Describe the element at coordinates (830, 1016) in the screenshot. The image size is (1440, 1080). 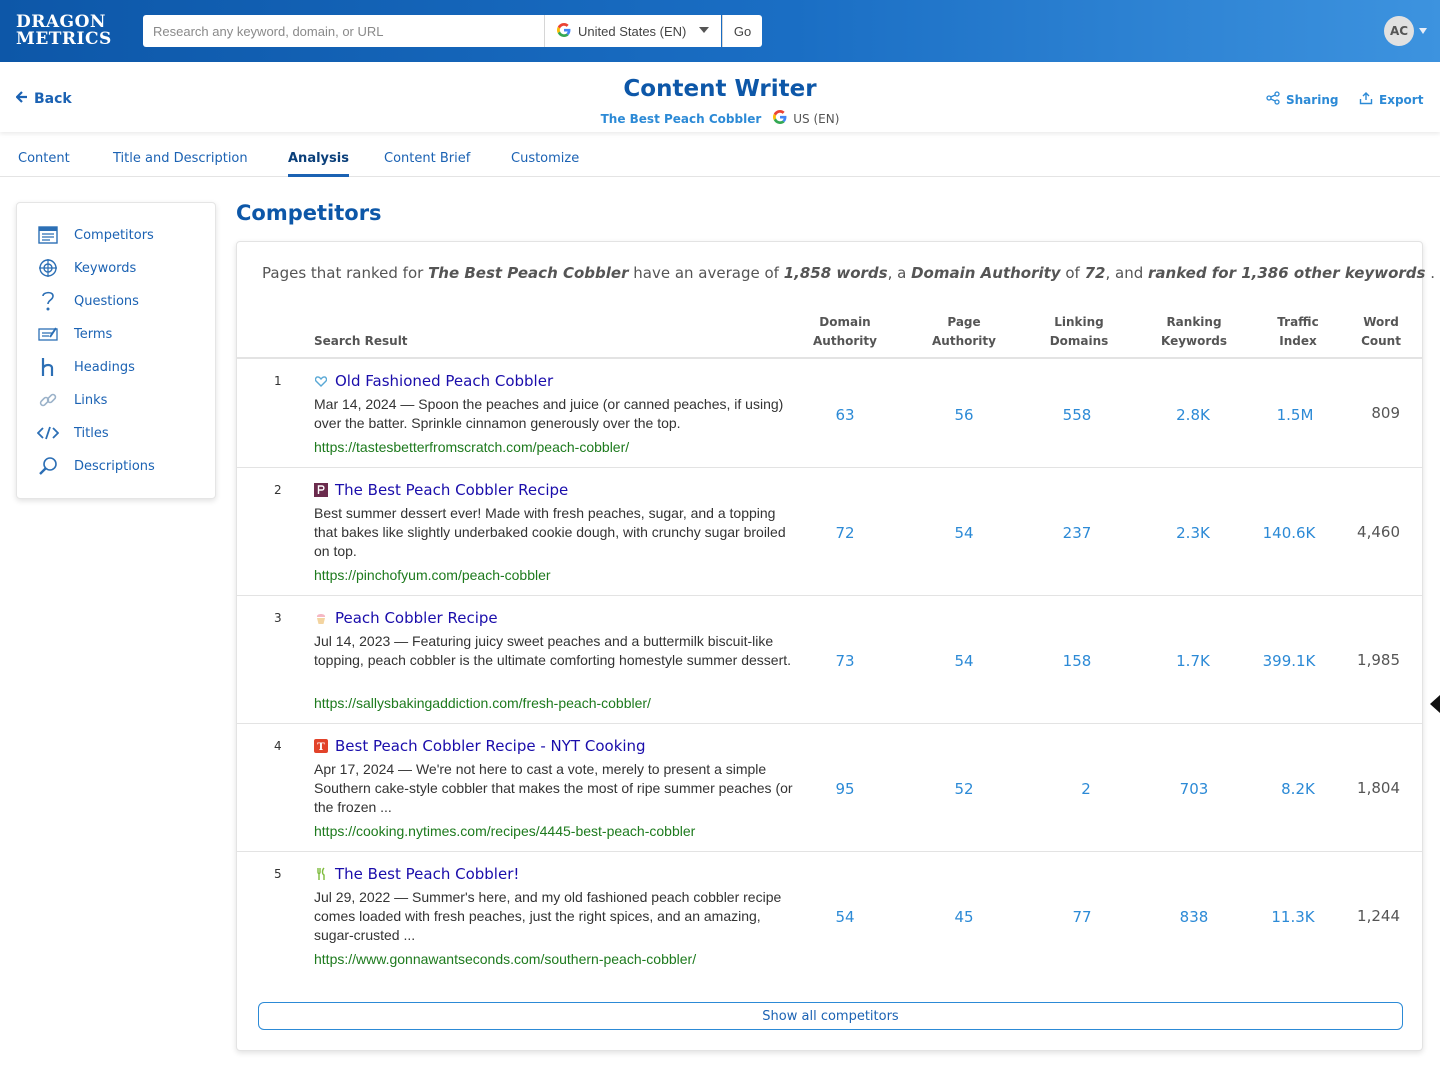
I see `show-all-competitors-button: Show all competitors` at that location.